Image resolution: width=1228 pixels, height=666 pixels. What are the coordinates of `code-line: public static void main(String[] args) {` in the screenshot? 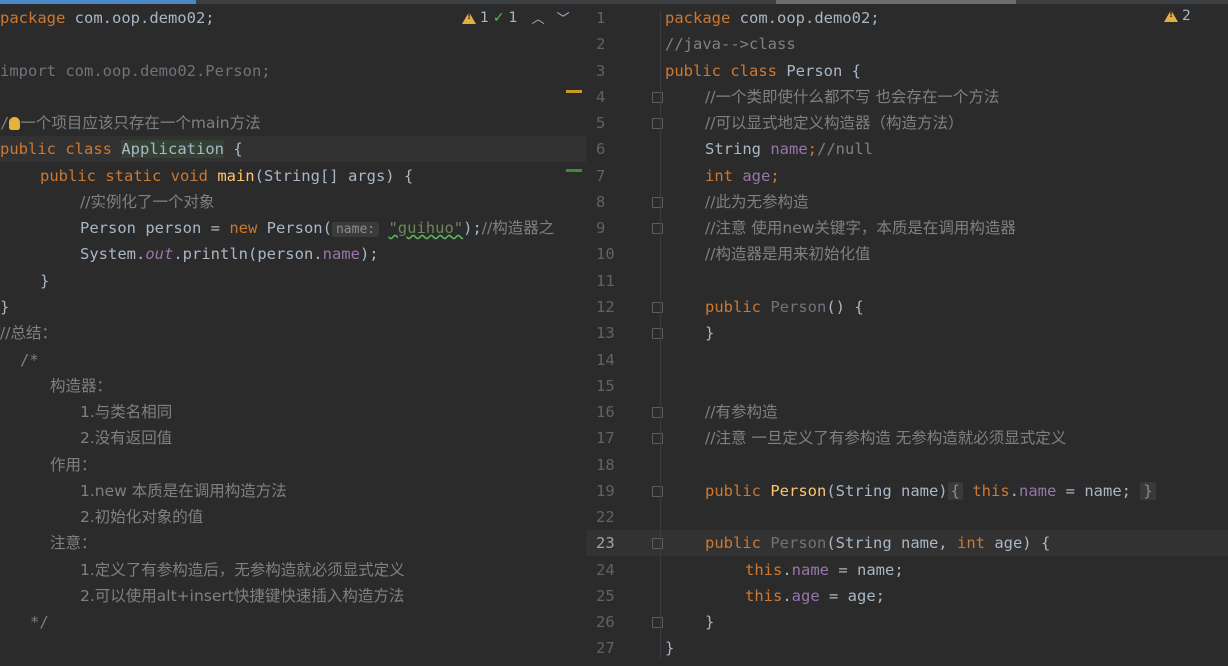 It's located at (226, 176).